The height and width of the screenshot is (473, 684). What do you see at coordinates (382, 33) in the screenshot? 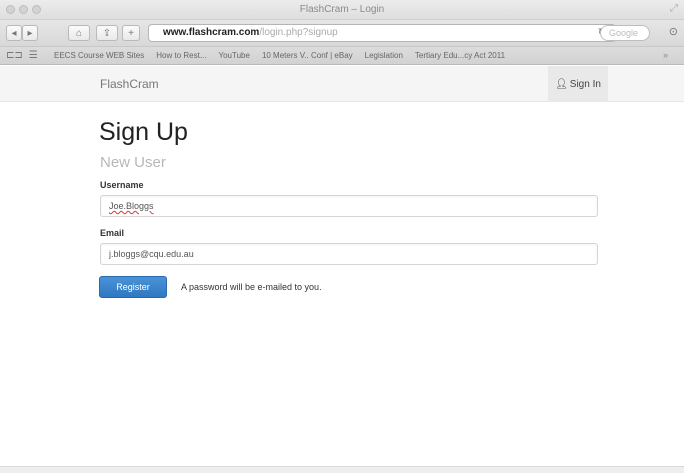
I see `address-bar: www.flashcram.com/login.php?signup ↻` at bounding box center [382, 33].